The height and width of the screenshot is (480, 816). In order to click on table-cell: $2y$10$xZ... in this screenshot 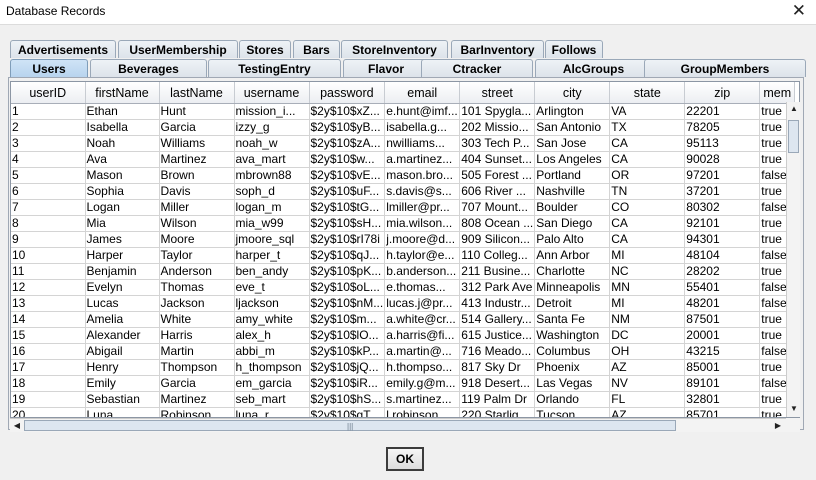, I will do `click(347, 111)`.